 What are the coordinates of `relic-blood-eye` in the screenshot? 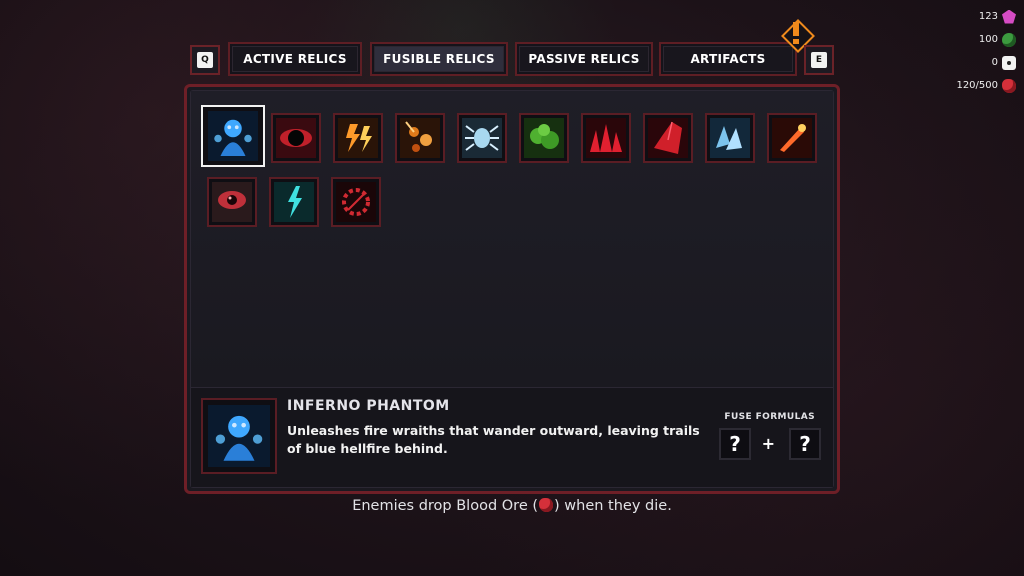 It's located at (232, 202).